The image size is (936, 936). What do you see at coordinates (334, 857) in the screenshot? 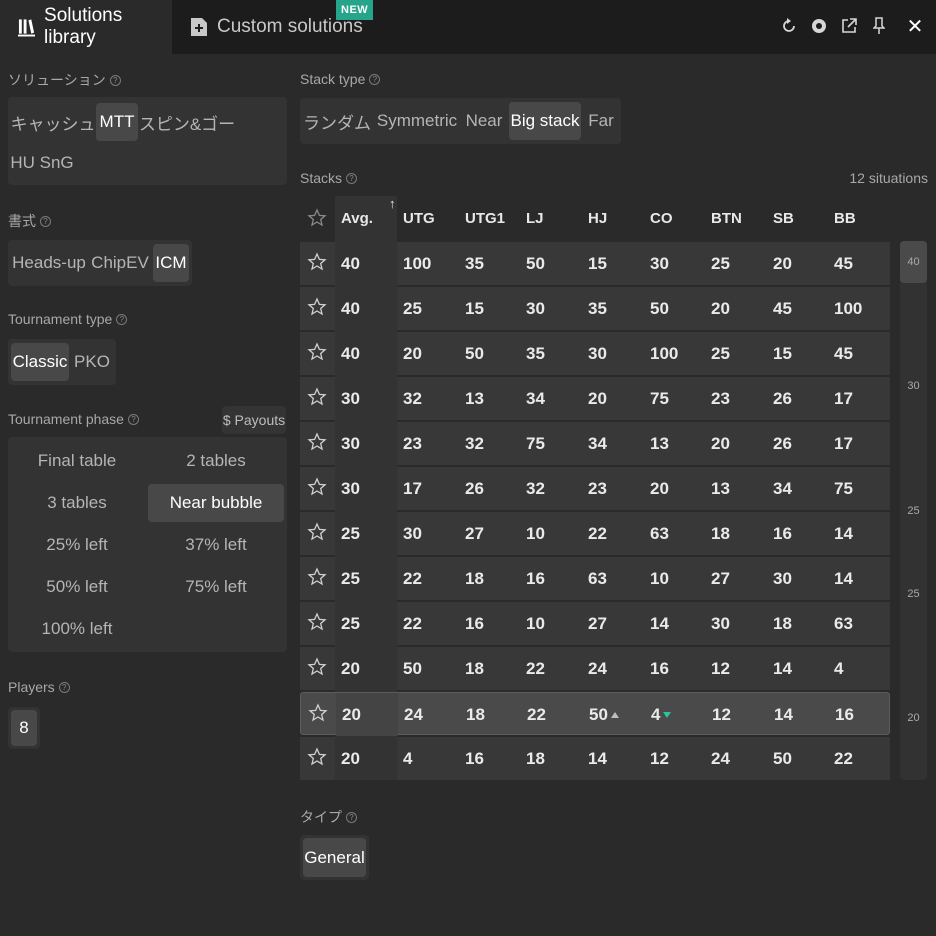
I see `type-option-general: General` at bounding box center [334, 857].